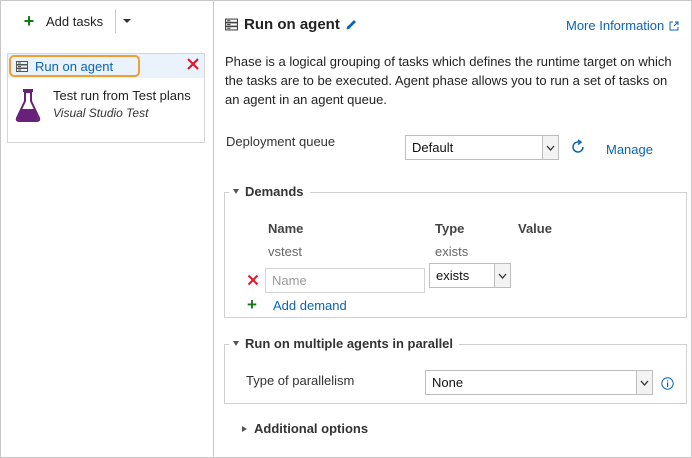 Image resolution: width=692 pixels, height=458 pixels. I want to click on manage-link: Manage, so click(629, 149).